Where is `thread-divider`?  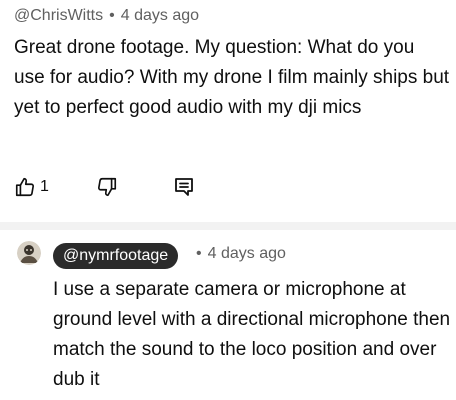
thread-divider is located at coordinates (228, 226).